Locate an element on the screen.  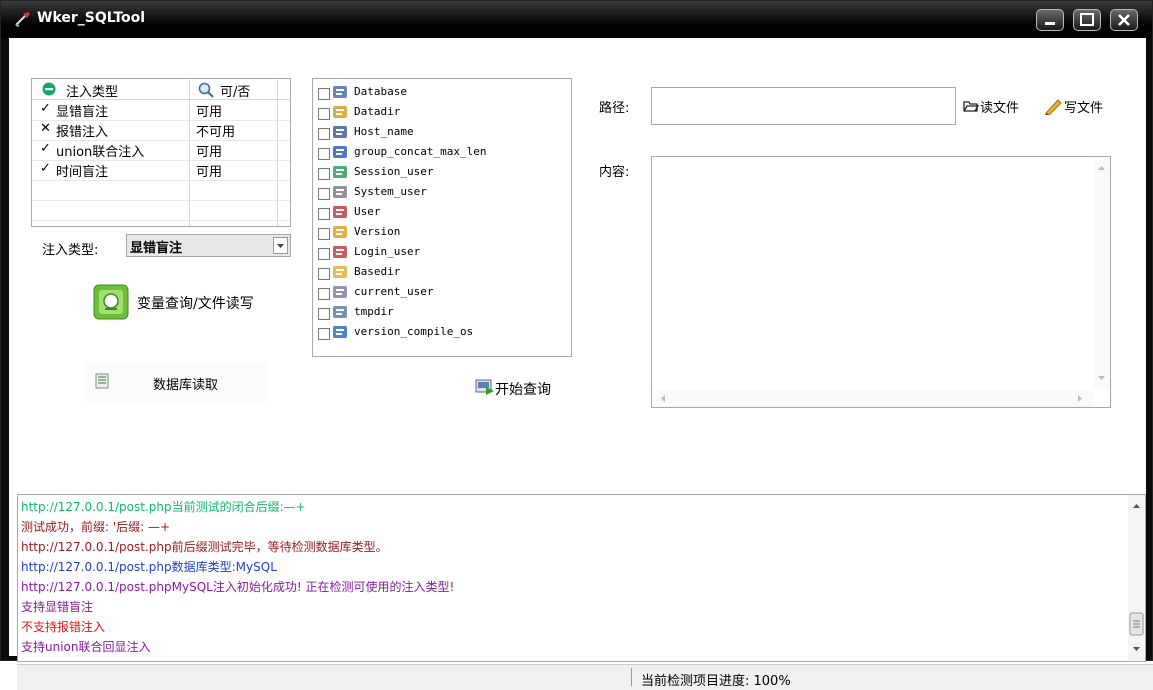
maximize-button is located at coordinates (1087, 20).